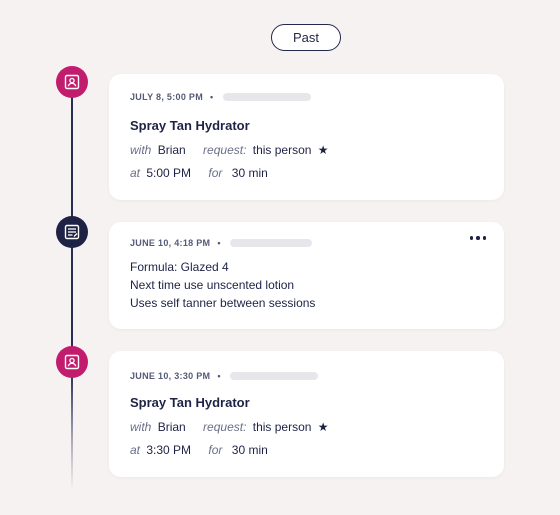  What do you see at coordinates (212, 285) in the screenshot?
I see `note-line: Next time use unscented lotion` at bounding box center [212, 285].